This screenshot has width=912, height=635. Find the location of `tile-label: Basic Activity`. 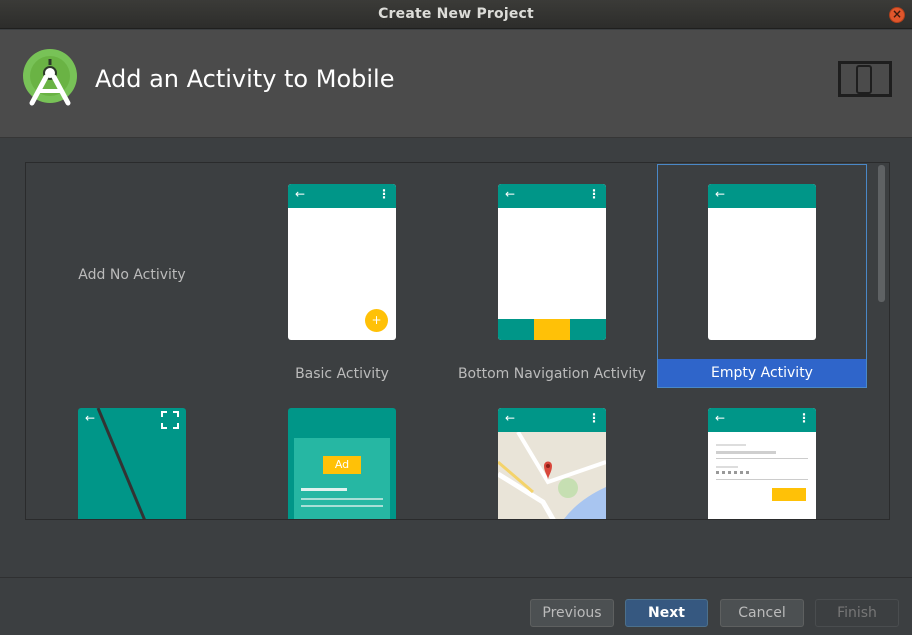

tile-label: Basic Activity is located at coordinates (342, 374).